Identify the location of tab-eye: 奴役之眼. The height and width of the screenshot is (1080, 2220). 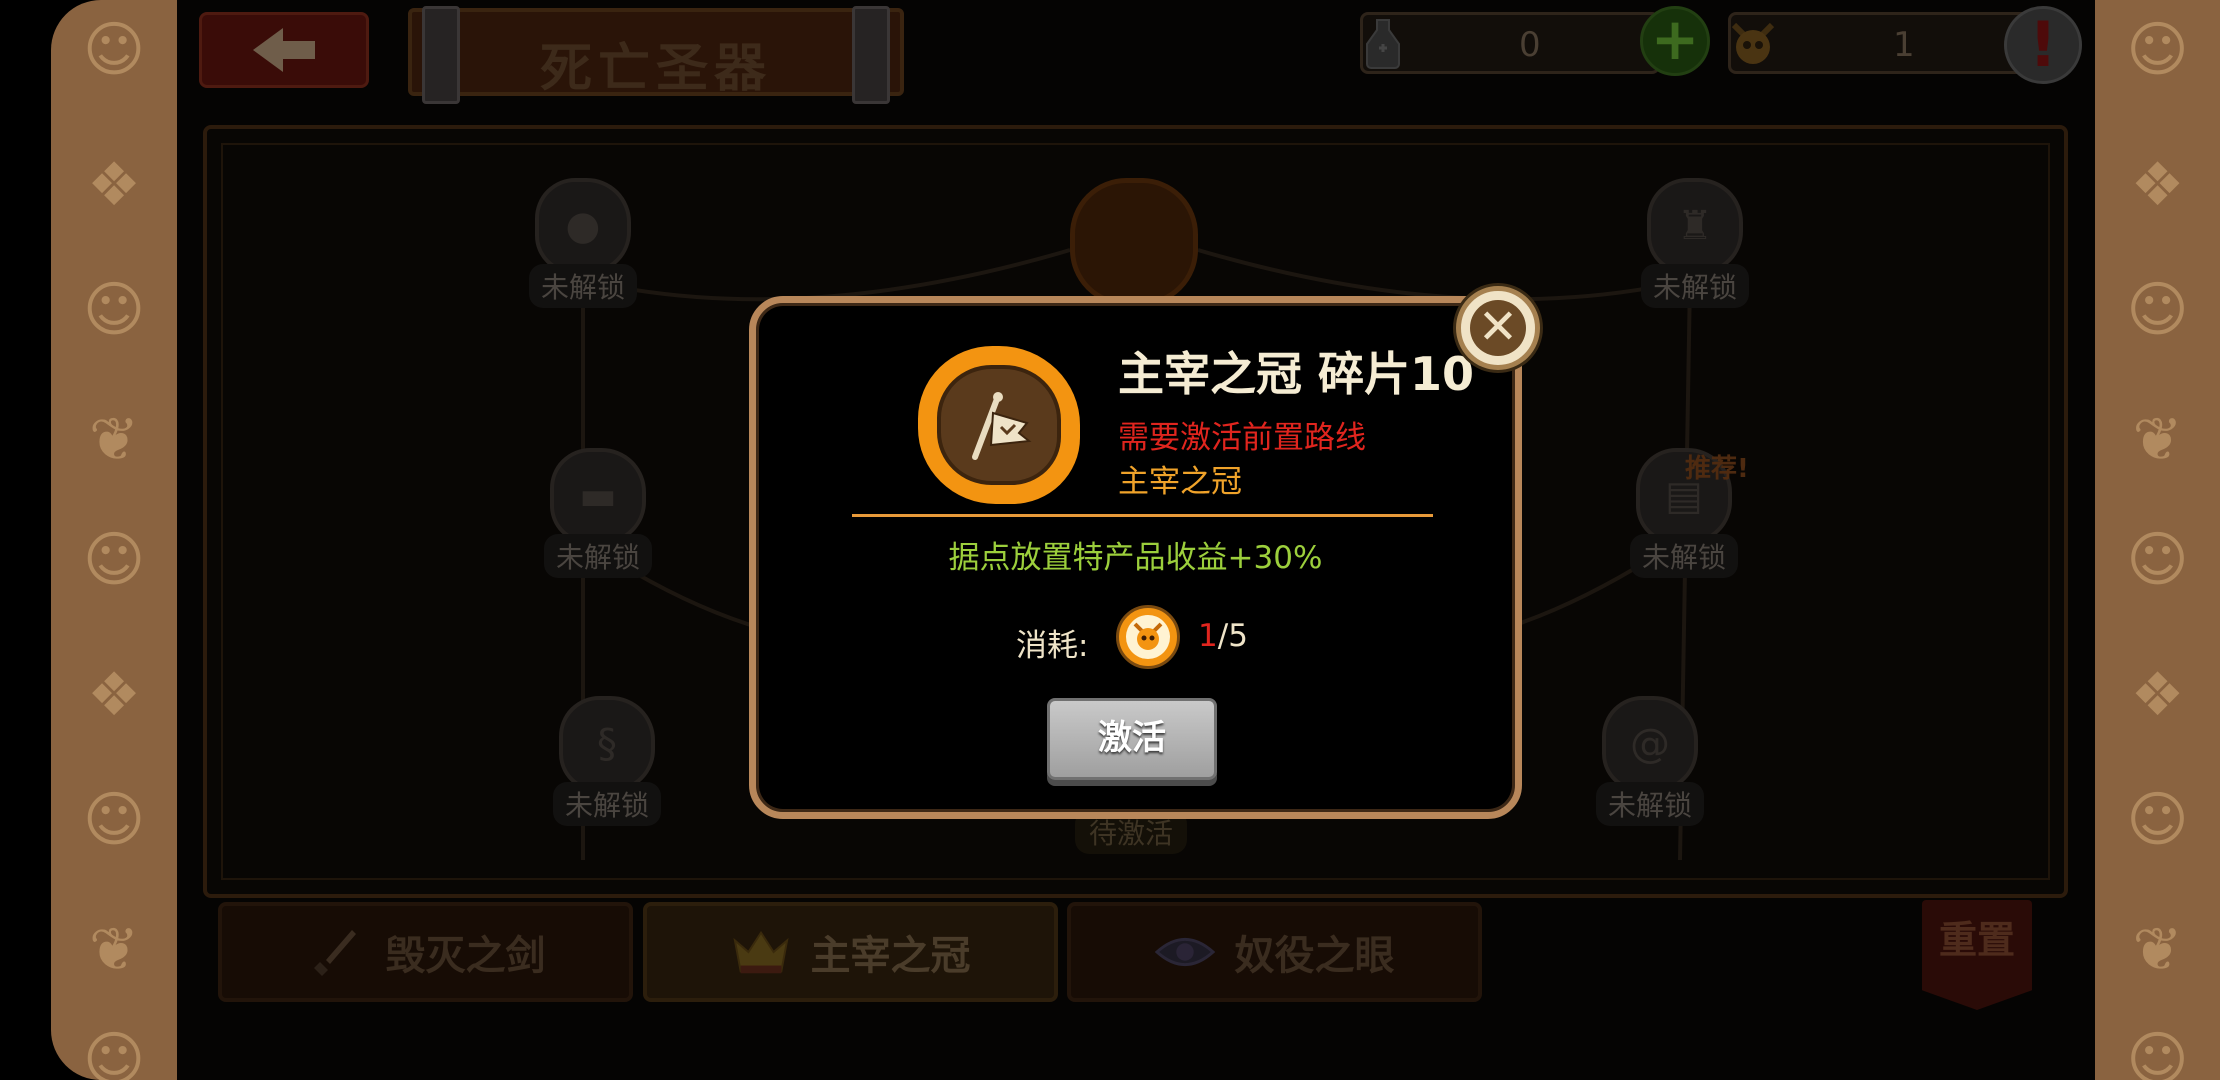
(1274, 952).